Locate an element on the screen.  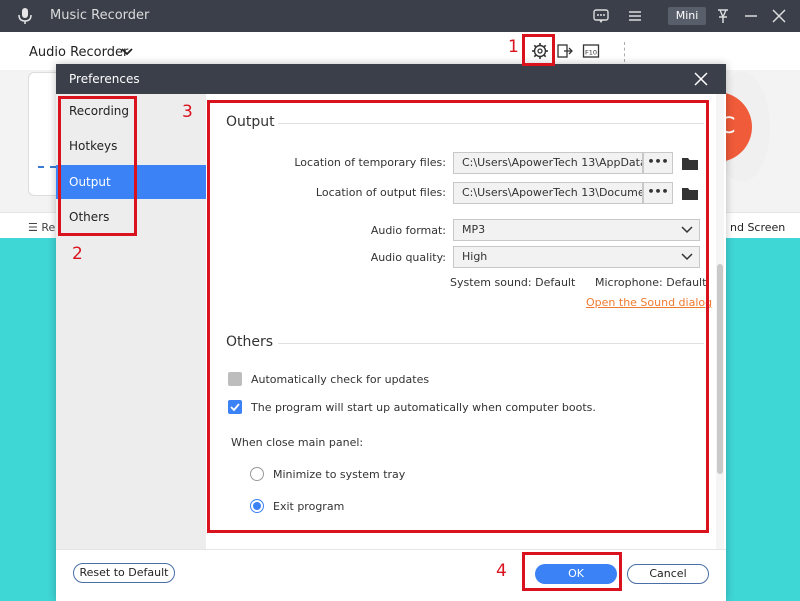
svg-text: F10 is located at coordinates (591, 53).